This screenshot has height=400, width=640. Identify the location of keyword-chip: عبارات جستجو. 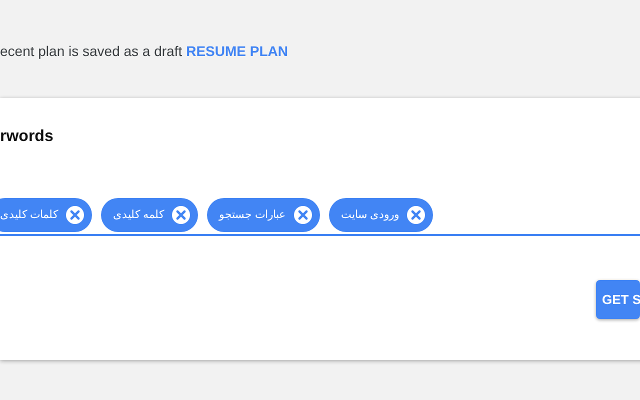
(263, 215).